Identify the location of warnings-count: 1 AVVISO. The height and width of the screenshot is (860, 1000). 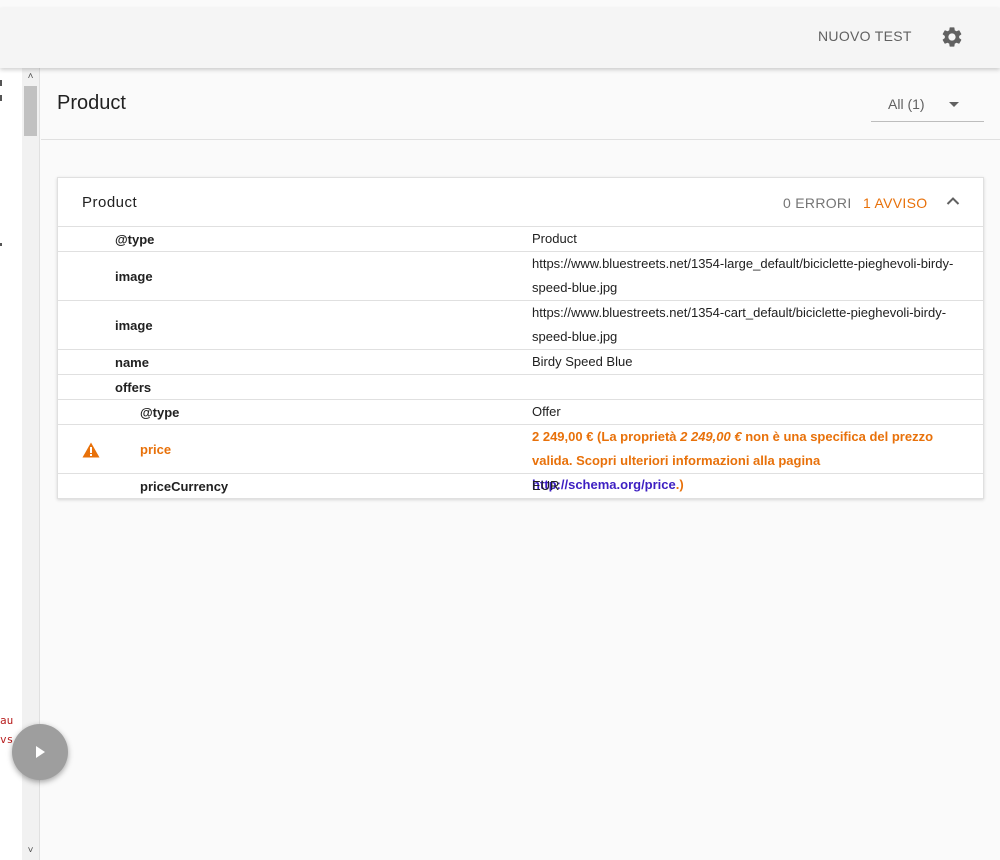
(895, 203).